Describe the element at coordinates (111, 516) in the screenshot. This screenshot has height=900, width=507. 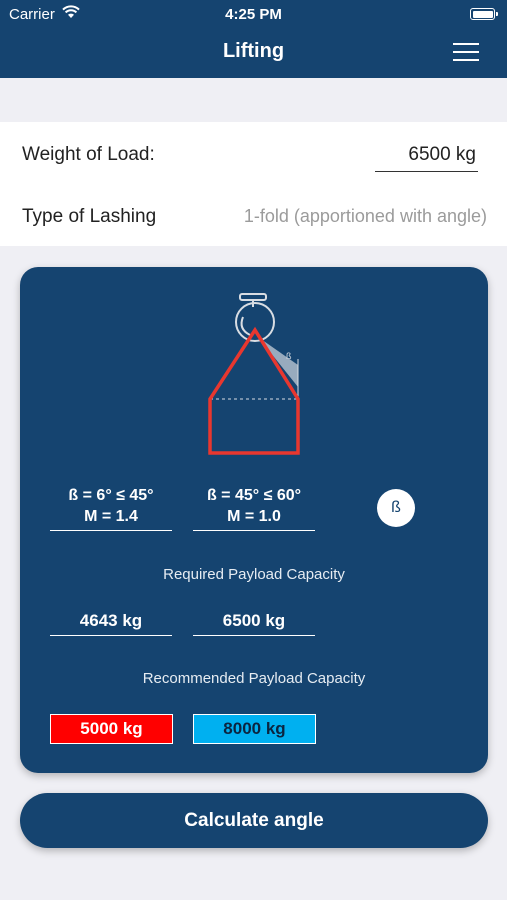
I see `angle-range-1-factor: M = 1.4` at that location.